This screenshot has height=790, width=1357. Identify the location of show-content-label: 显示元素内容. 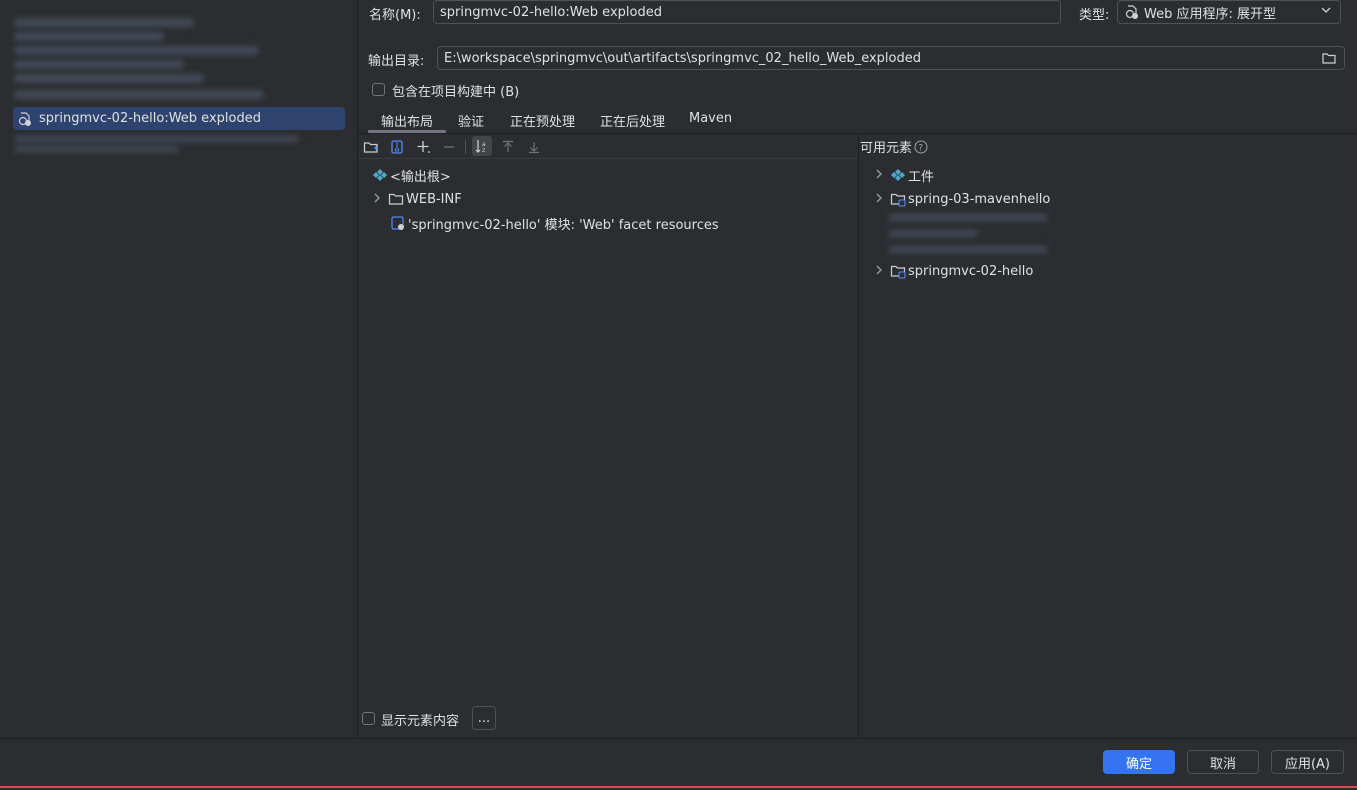
(420, 721).